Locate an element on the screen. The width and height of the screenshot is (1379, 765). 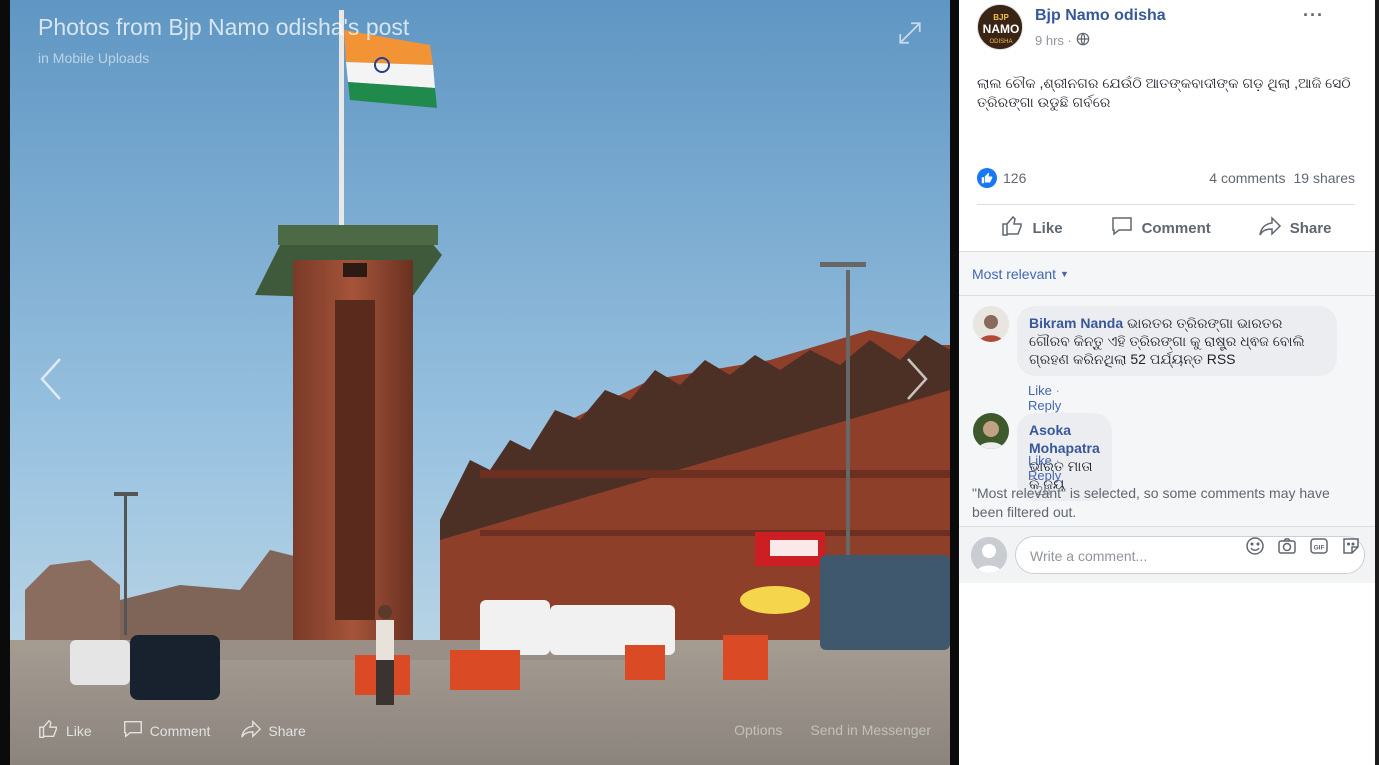
viewer-action-bar: Like Comment Share is located at coordinates (172, 730).